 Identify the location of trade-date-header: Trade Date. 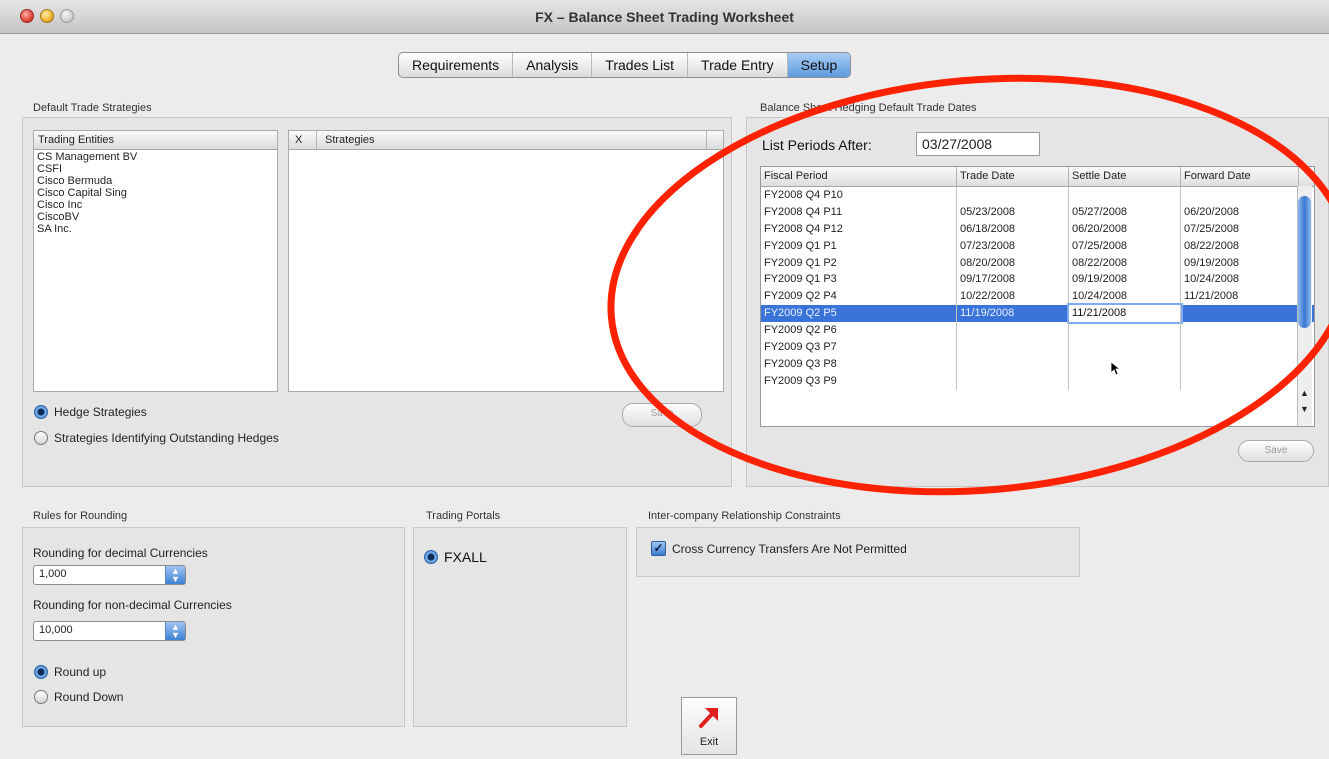
(1013, 176).